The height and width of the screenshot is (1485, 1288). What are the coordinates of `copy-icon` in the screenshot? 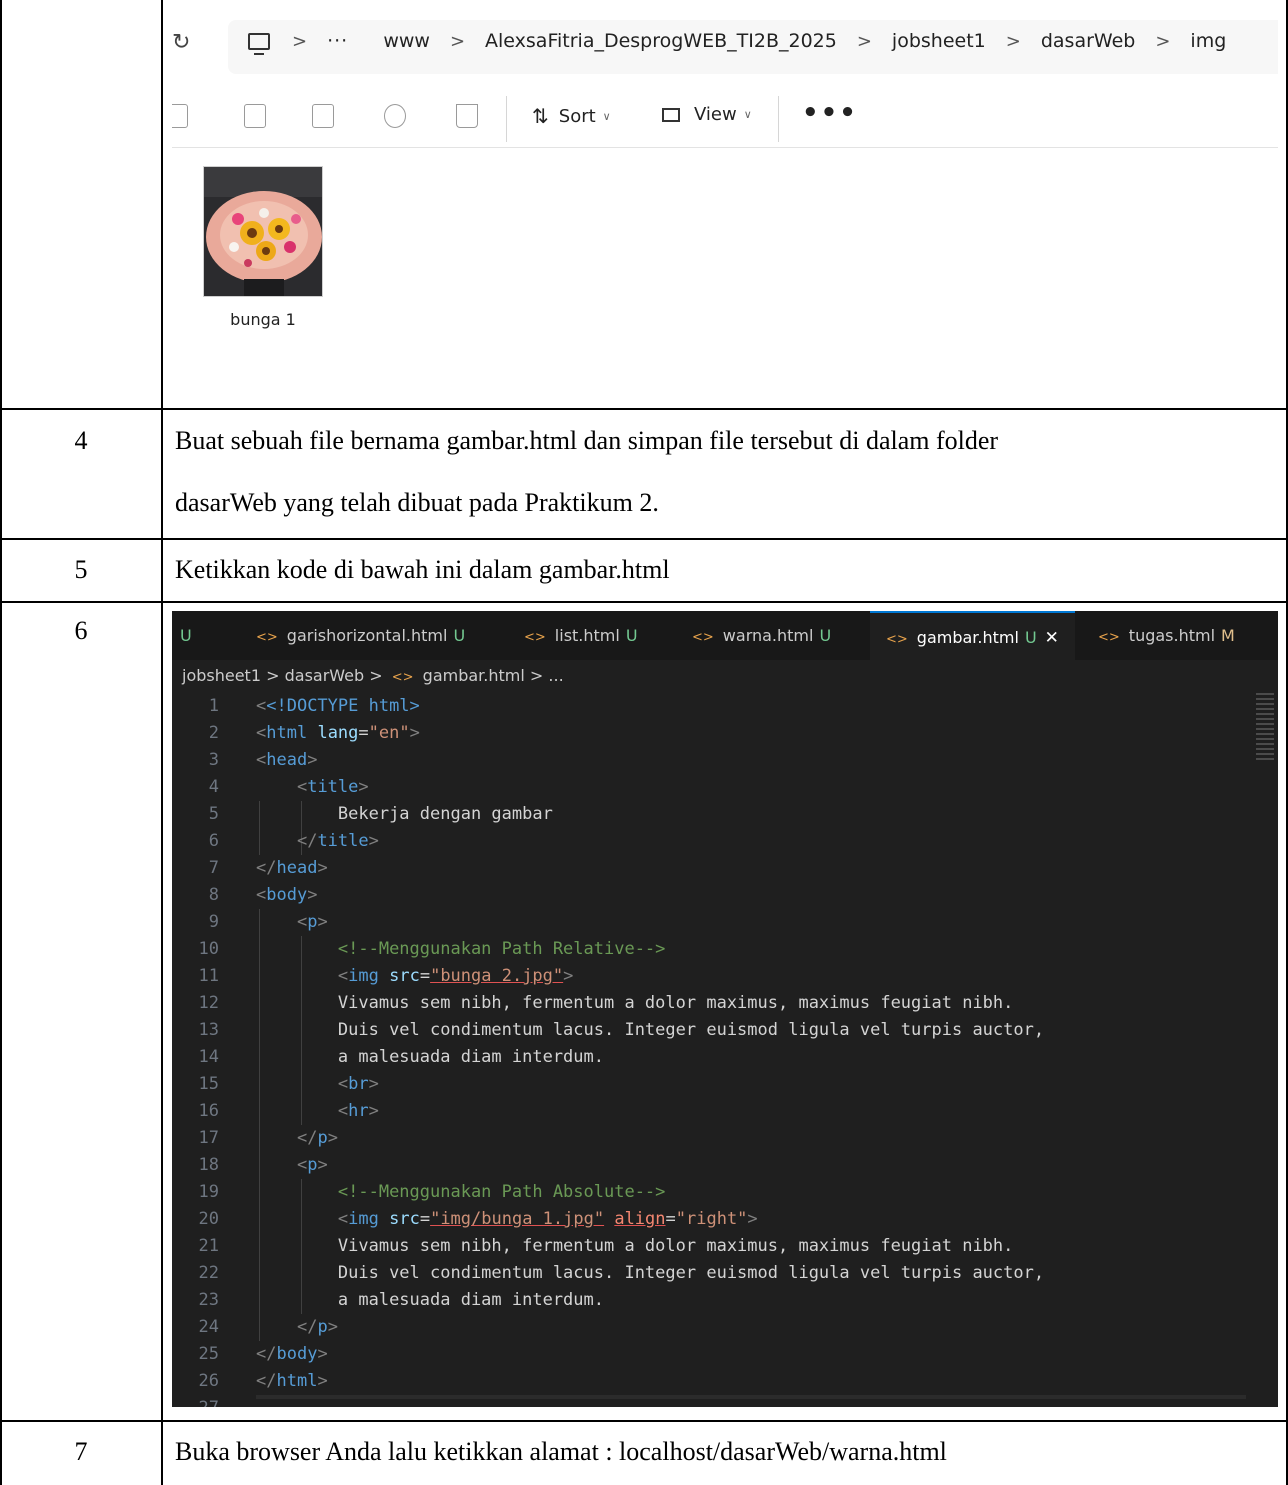 It's located at (180, 116).